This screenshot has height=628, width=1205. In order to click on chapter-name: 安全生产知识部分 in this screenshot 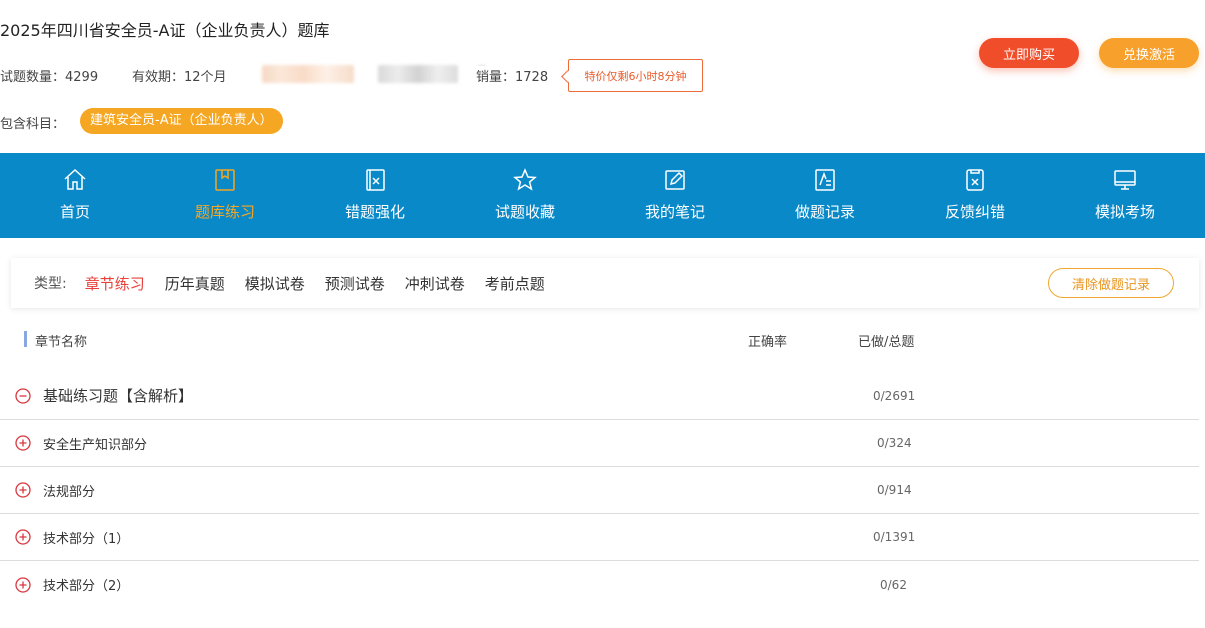, I will do `click(95, 445)`.